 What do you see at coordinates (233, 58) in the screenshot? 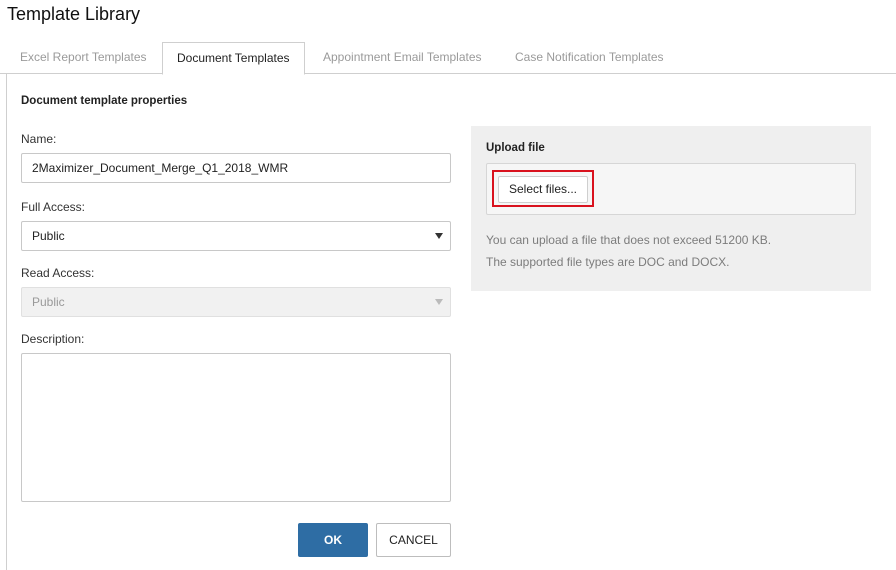
I see `tab-document-templates: Document Templates` at bounding box center [233, 58].